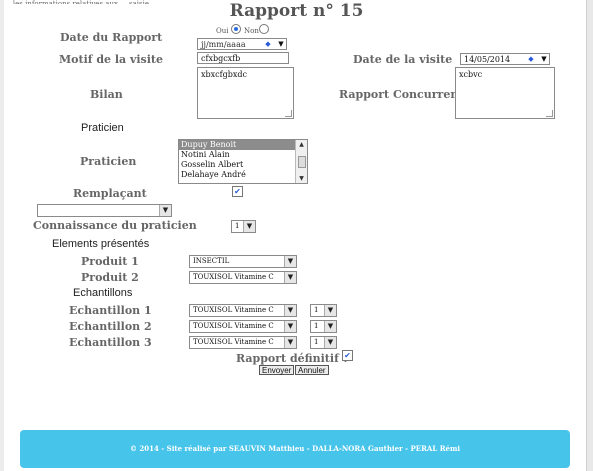 The height and width of the screenshot is (471, 593). I want to click on radio-non-label: Non, so click(251, 31).